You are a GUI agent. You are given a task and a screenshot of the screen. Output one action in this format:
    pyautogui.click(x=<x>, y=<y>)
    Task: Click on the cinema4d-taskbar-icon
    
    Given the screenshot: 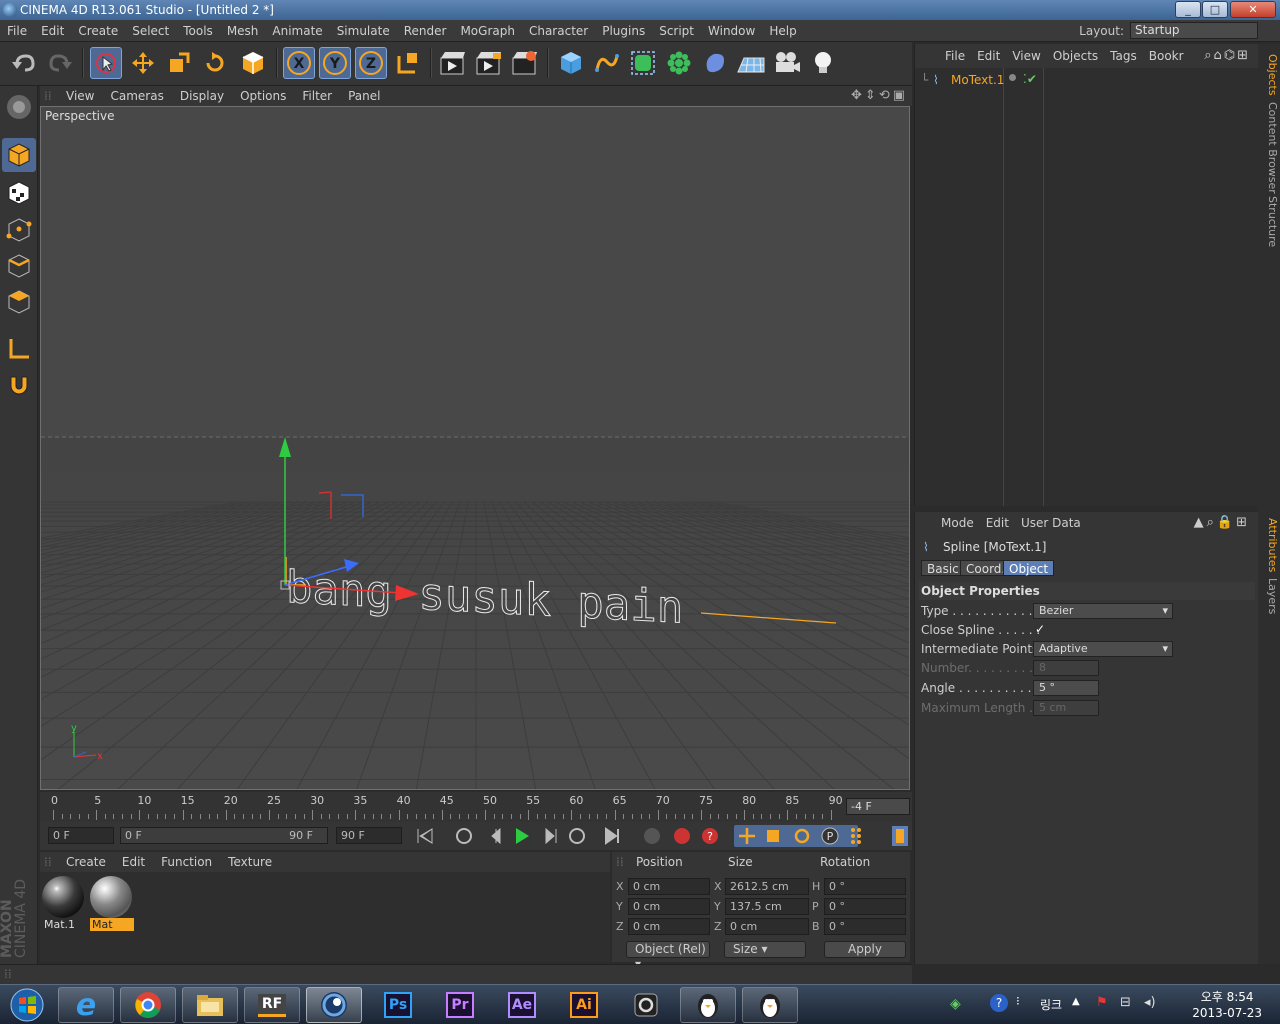 What is the action you would take?
    pyautogui.click(x=334, y=1005)
    